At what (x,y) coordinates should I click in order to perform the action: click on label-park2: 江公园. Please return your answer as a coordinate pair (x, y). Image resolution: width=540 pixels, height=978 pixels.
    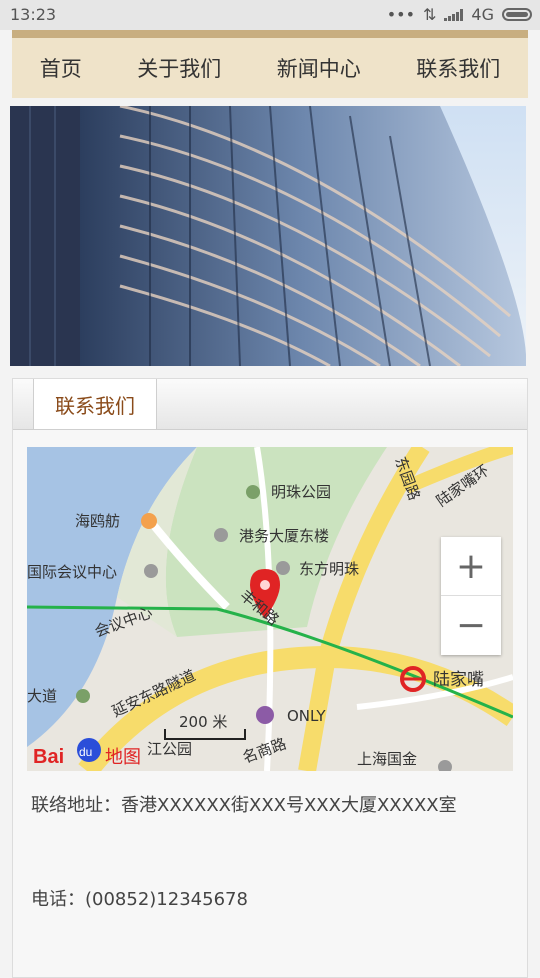
    Looking at the image, I should click on (169, 749).